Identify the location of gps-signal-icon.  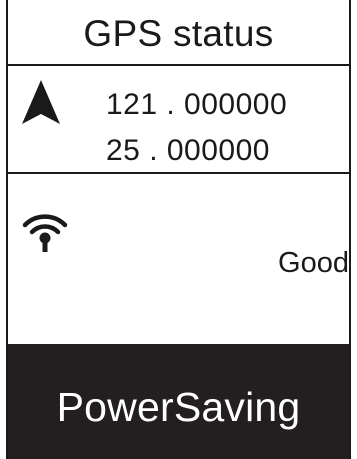
(45, 233).